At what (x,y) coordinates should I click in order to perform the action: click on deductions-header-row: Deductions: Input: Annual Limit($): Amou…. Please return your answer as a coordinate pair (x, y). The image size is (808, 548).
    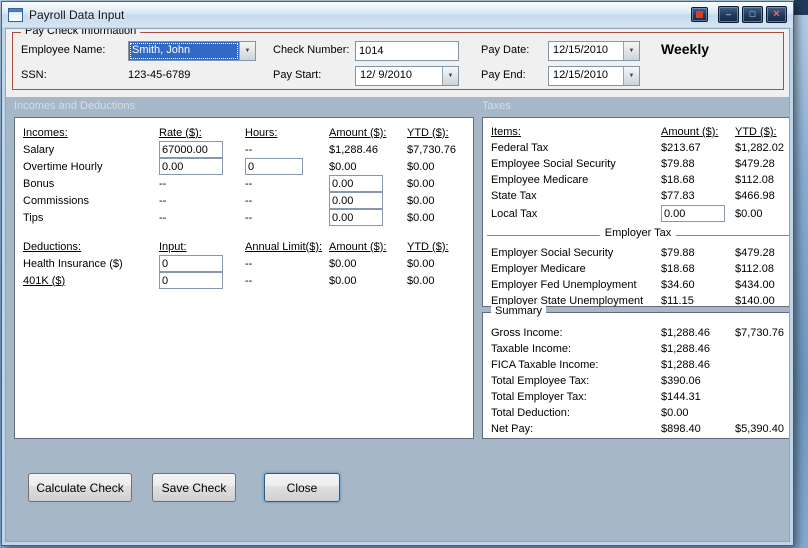
    Looking at the image, I should click on (244, 246).